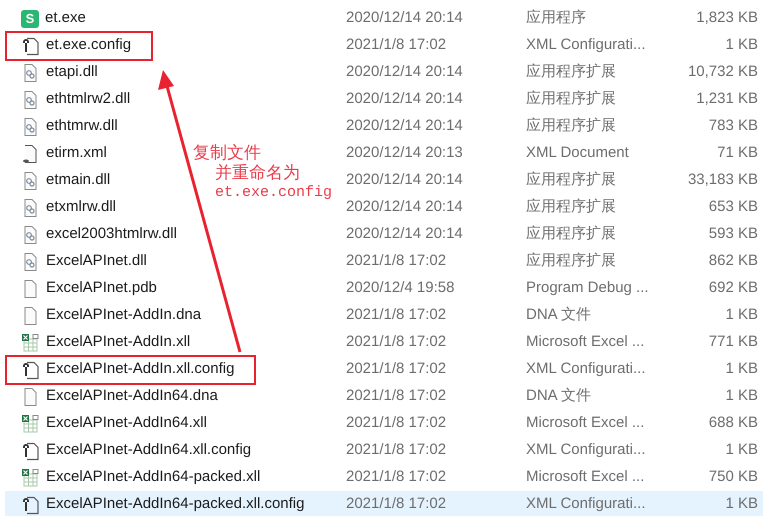 The width and height of the screenshot is (770, 516). I want to click on file-size: 688 KB, so click(733, 423).